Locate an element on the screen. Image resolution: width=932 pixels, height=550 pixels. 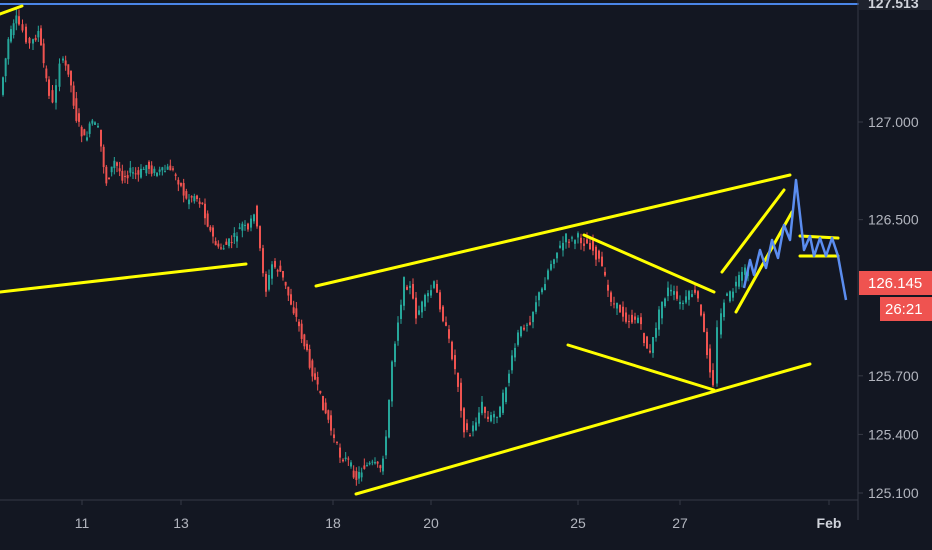
channel-lower-trendline is located at coordinates (583, 429).